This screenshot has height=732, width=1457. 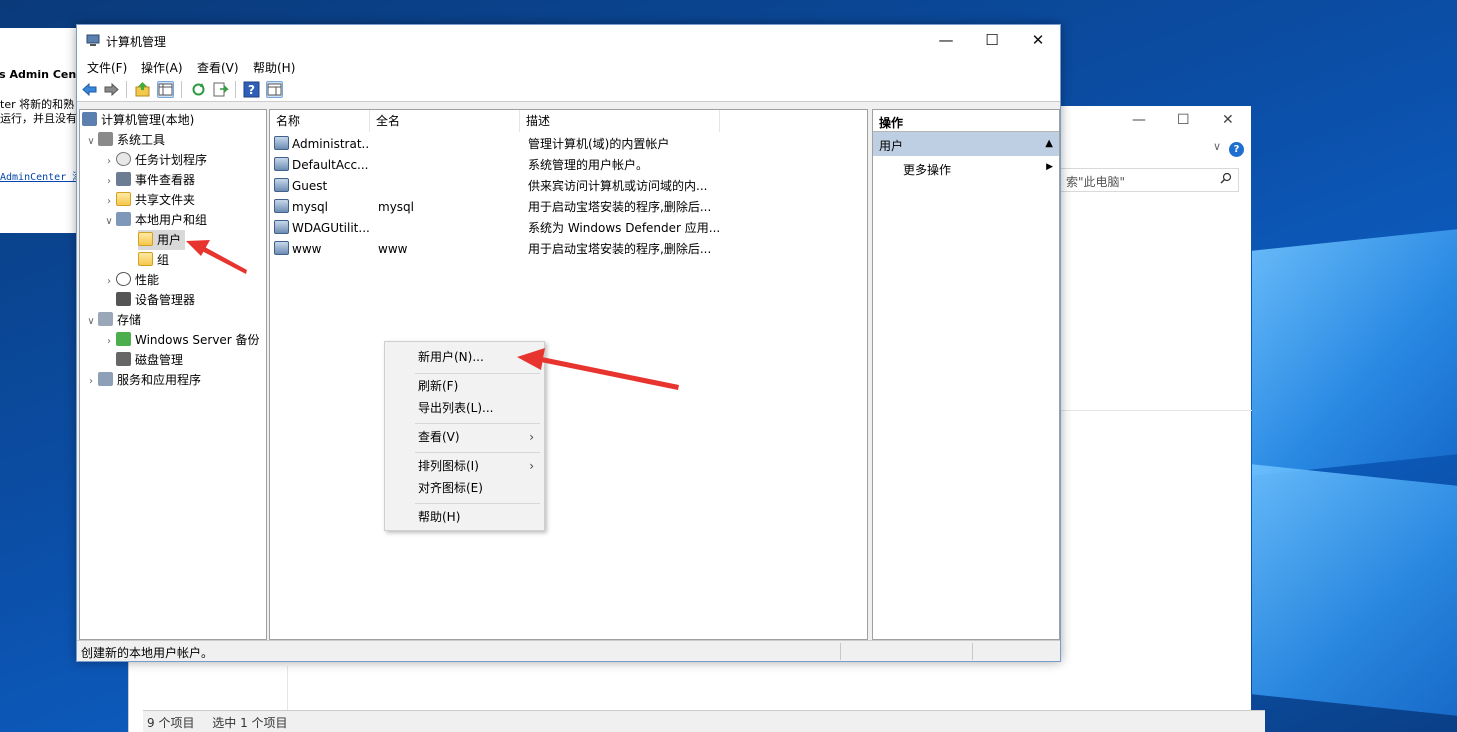 What do you see at coordinates (124, 140) in the screenshot?
I see `tree-item-system-tools: ∨ 系统工具` at bounding box center [124, 140].